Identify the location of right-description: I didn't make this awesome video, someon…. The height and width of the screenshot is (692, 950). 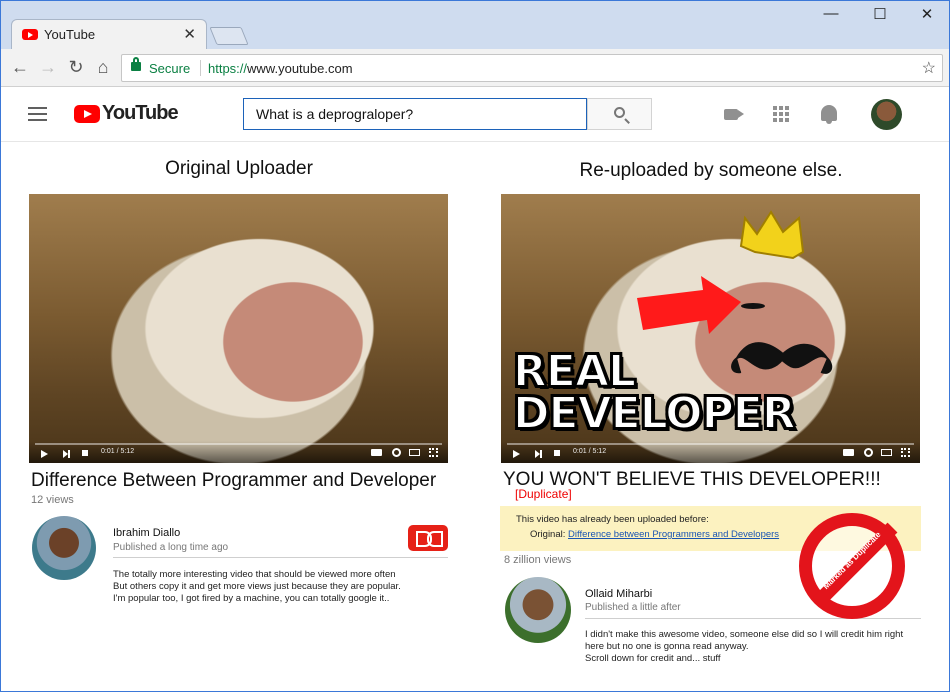
(755, 647).